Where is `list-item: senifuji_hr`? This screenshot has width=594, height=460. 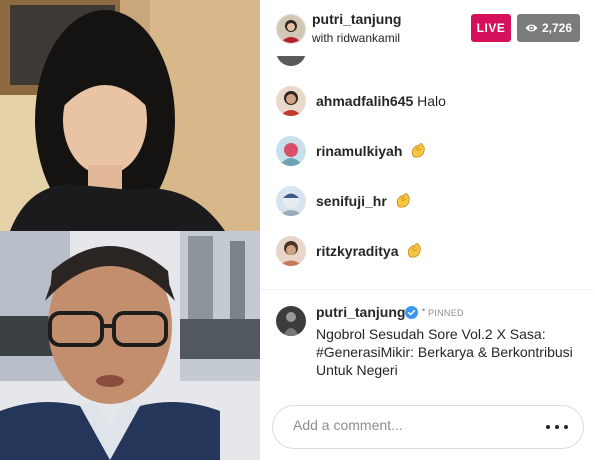 list-item: senifuji_hr is located at coordinates (431, 202).